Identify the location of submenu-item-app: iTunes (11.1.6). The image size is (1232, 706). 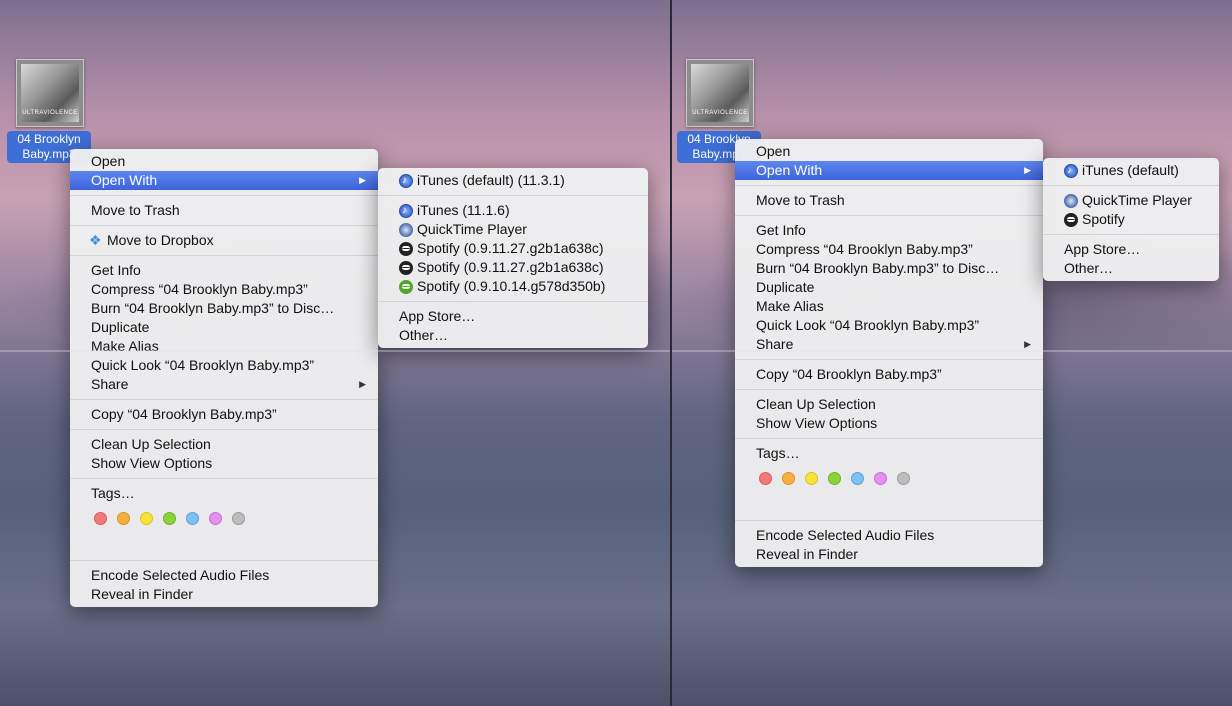
(513, 210).